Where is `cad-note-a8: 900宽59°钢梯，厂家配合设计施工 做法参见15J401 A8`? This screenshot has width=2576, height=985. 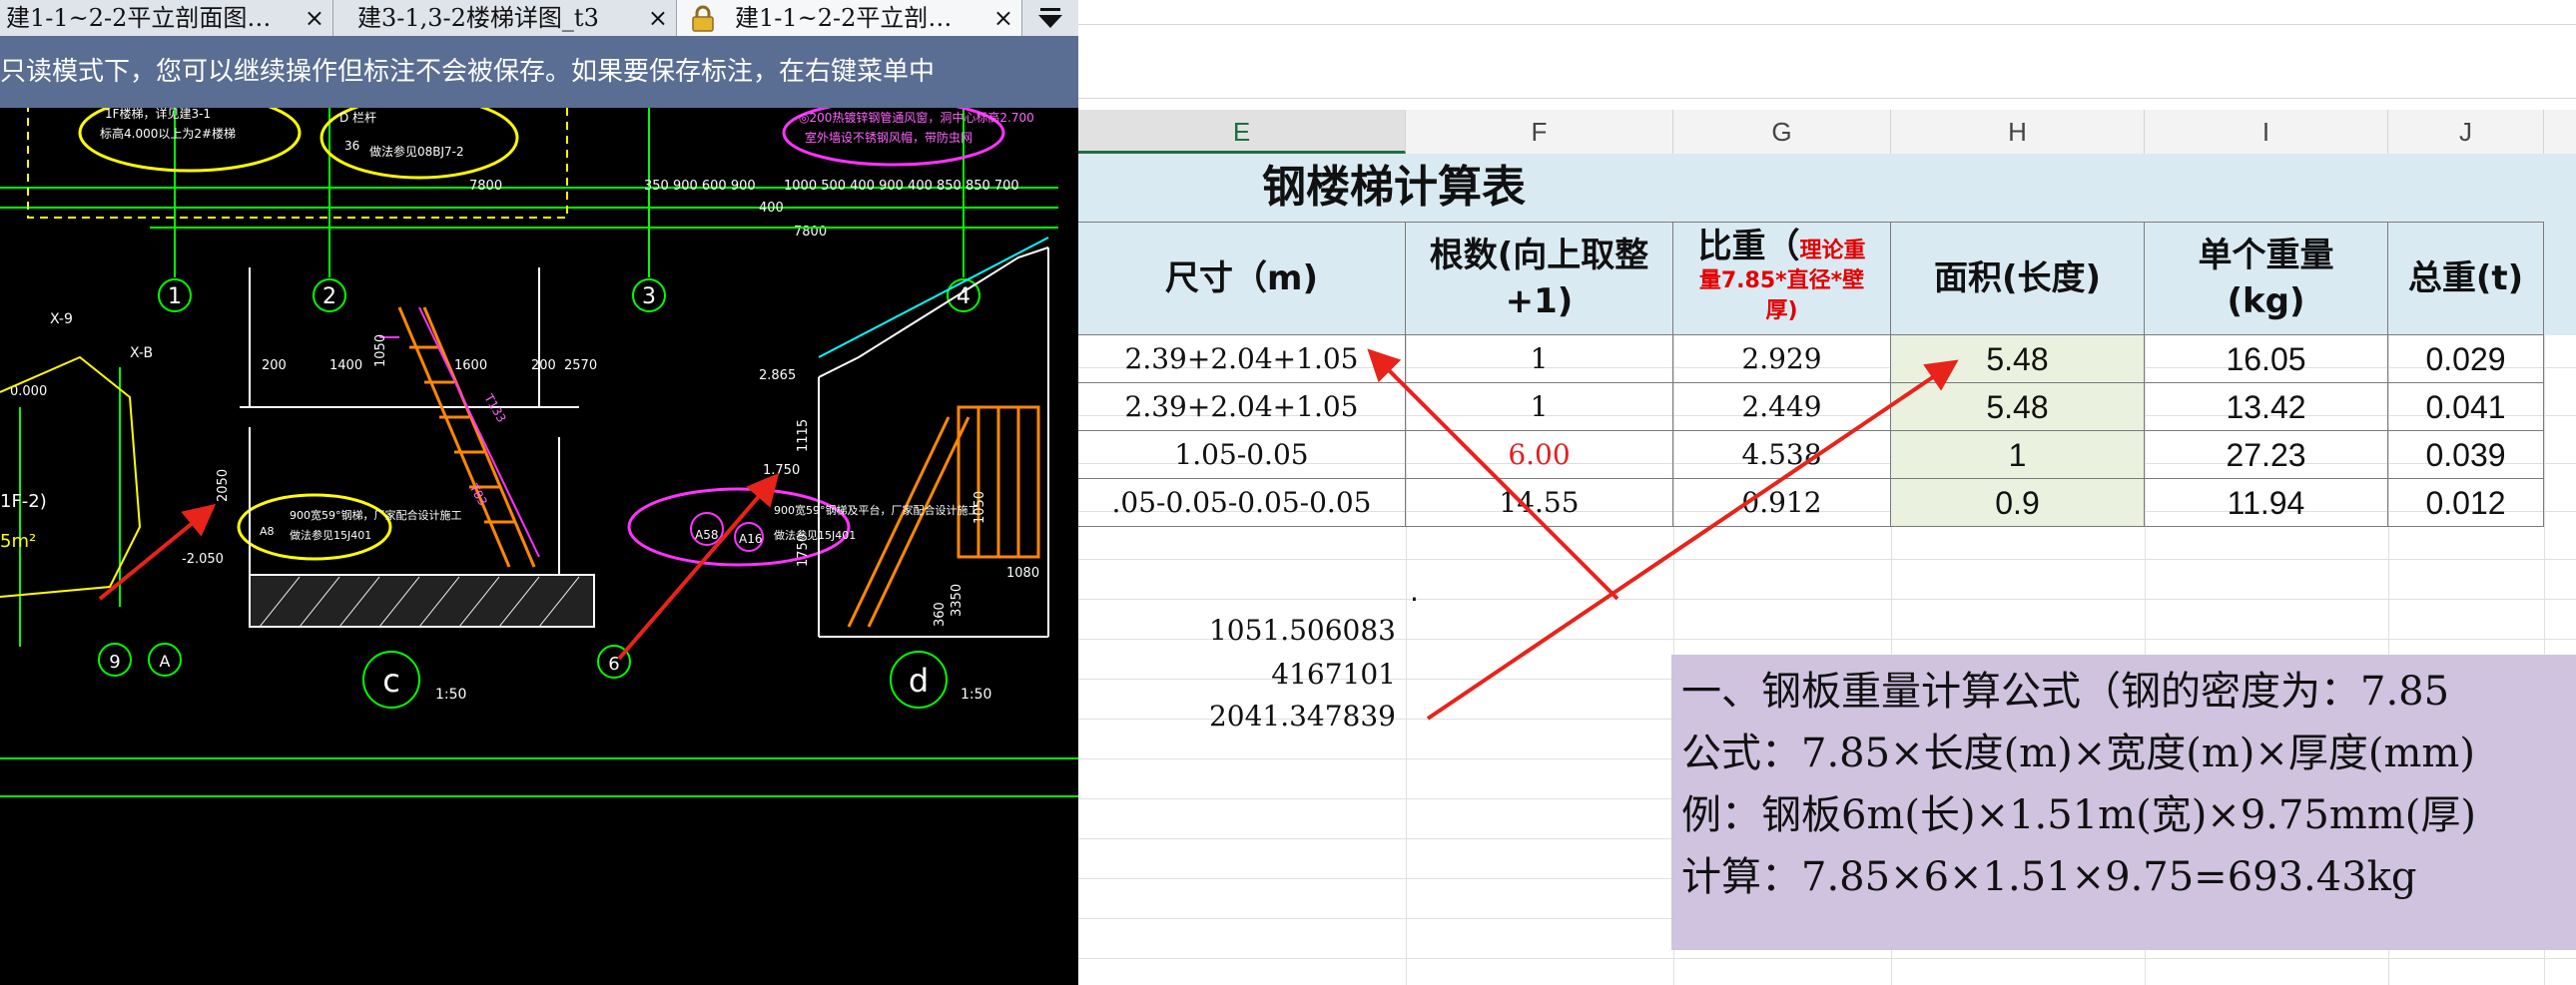
cad-note-a8: 900宽59°钢梯，厂家配合设计施工 做法参见15J401 A8 is located at coordinates (361, 525).